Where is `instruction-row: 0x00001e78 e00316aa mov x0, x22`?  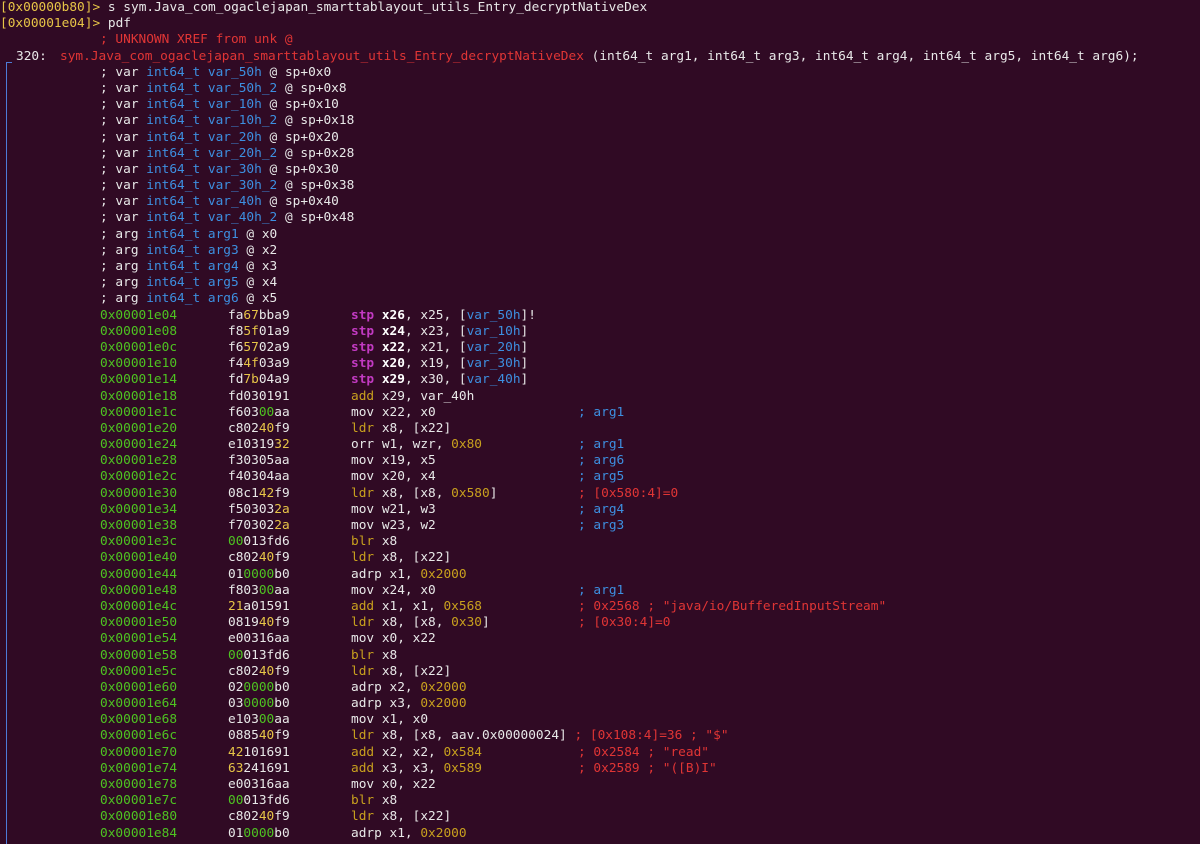
instruction-row: 0x00001e78 e00316aa mov x0, x22 is located at coordinates (600, 785).